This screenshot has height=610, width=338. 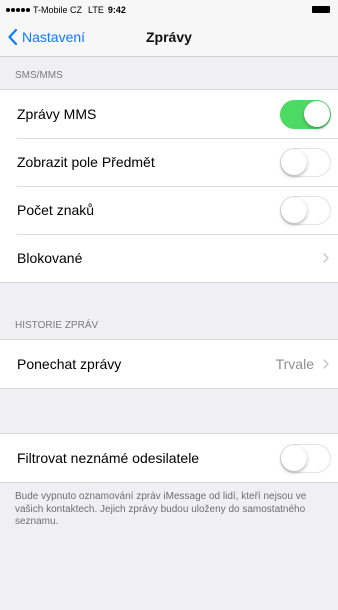 I want to click on subject-field-toggle, so click(x=305, y=162).